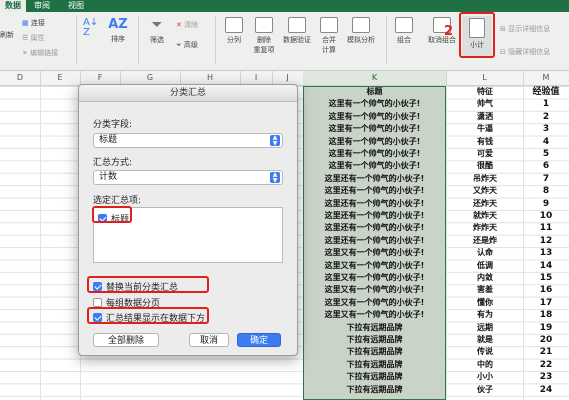 The width and height of the screenshot is (569, 400). Describe the element at coordinates (361, 31) in the screenshot. I see `what-if-analysis-button: 模拟分析` at that location.